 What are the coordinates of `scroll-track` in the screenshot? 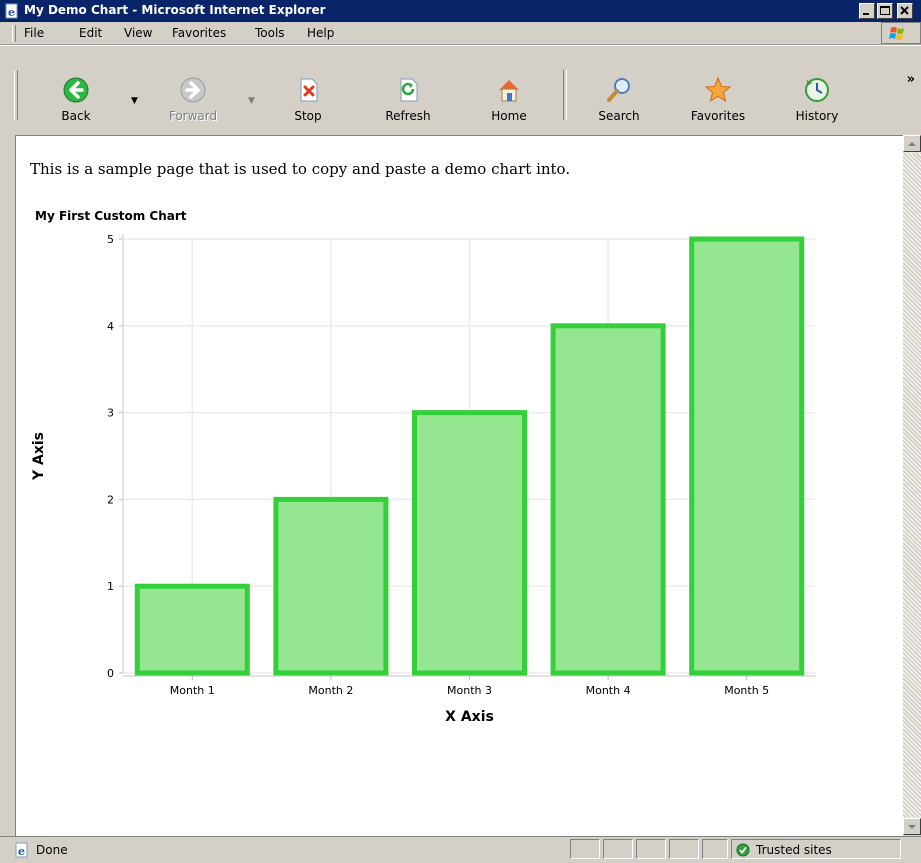 It's located at (912, 485).